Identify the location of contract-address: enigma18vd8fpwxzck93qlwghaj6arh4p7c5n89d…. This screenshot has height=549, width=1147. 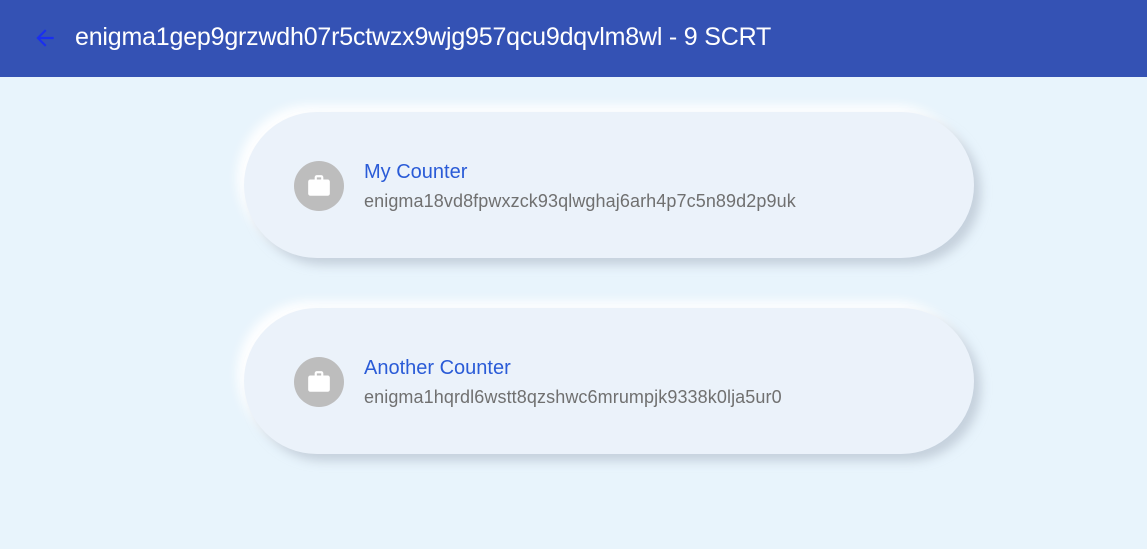
(580, 201).